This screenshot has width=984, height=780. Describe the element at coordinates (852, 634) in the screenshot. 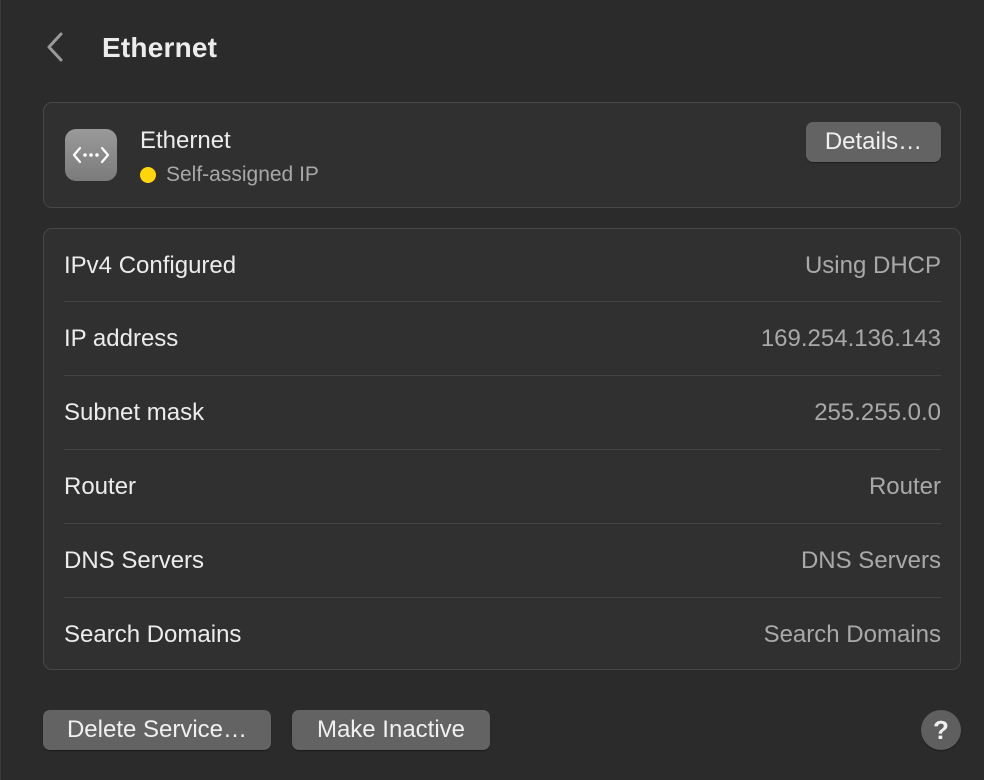

I see `info-row-value: Search Domains` at that location.